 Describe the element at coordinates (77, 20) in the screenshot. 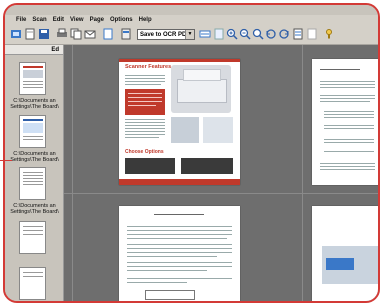

I see `menu-view: View` at that location.